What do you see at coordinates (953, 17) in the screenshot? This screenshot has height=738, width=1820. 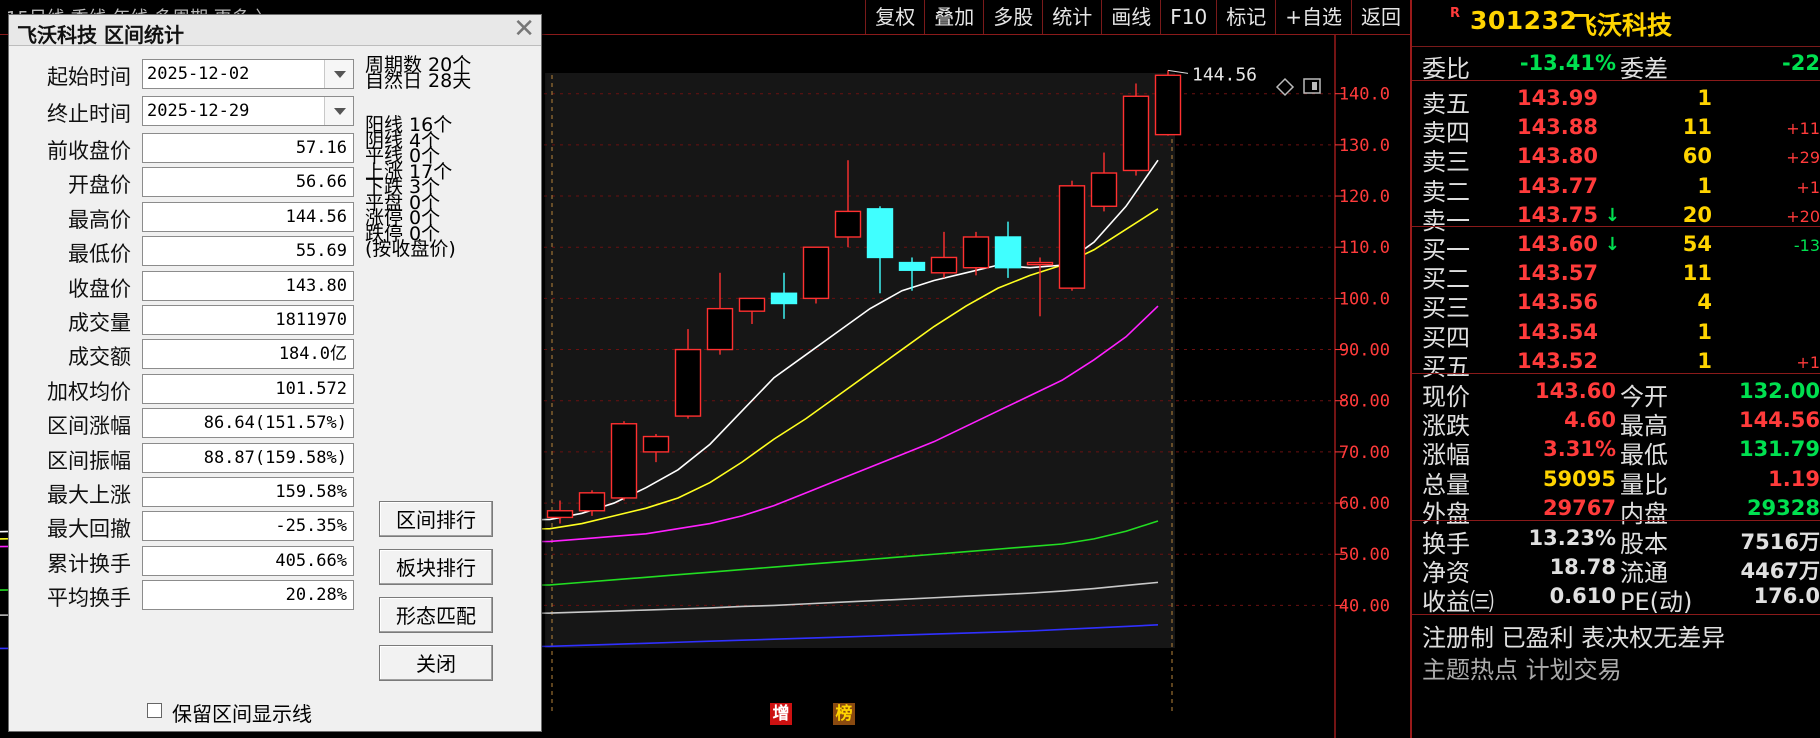 I see `toolbar-item-1: 叠加` at bounding box center [953, 17].